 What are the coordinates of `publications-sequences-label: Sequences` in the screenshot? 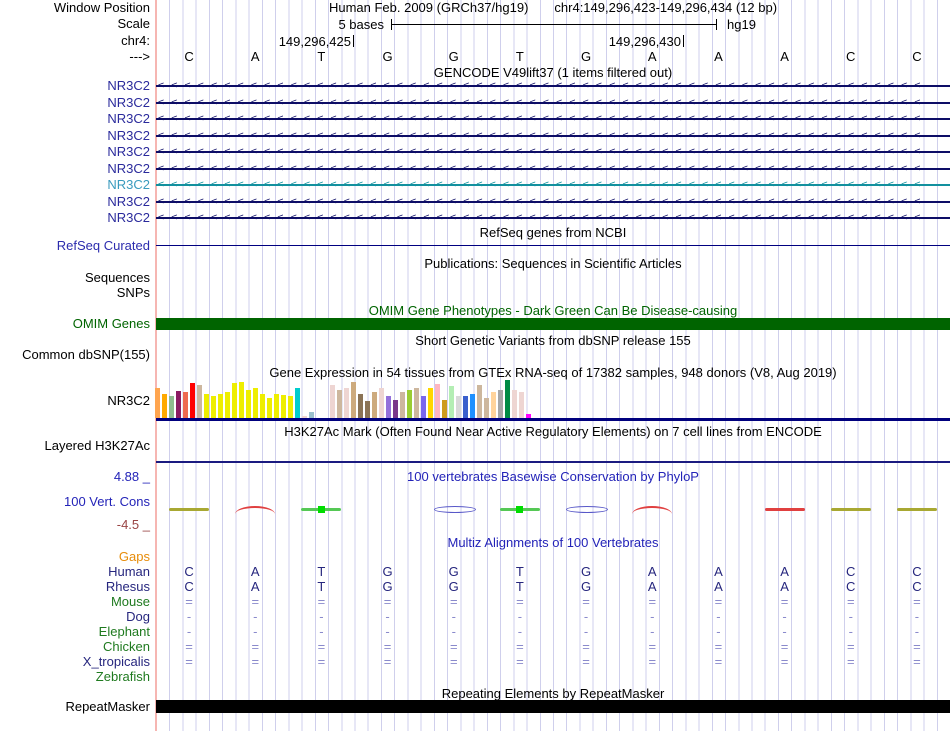 It's located at (75, 278).